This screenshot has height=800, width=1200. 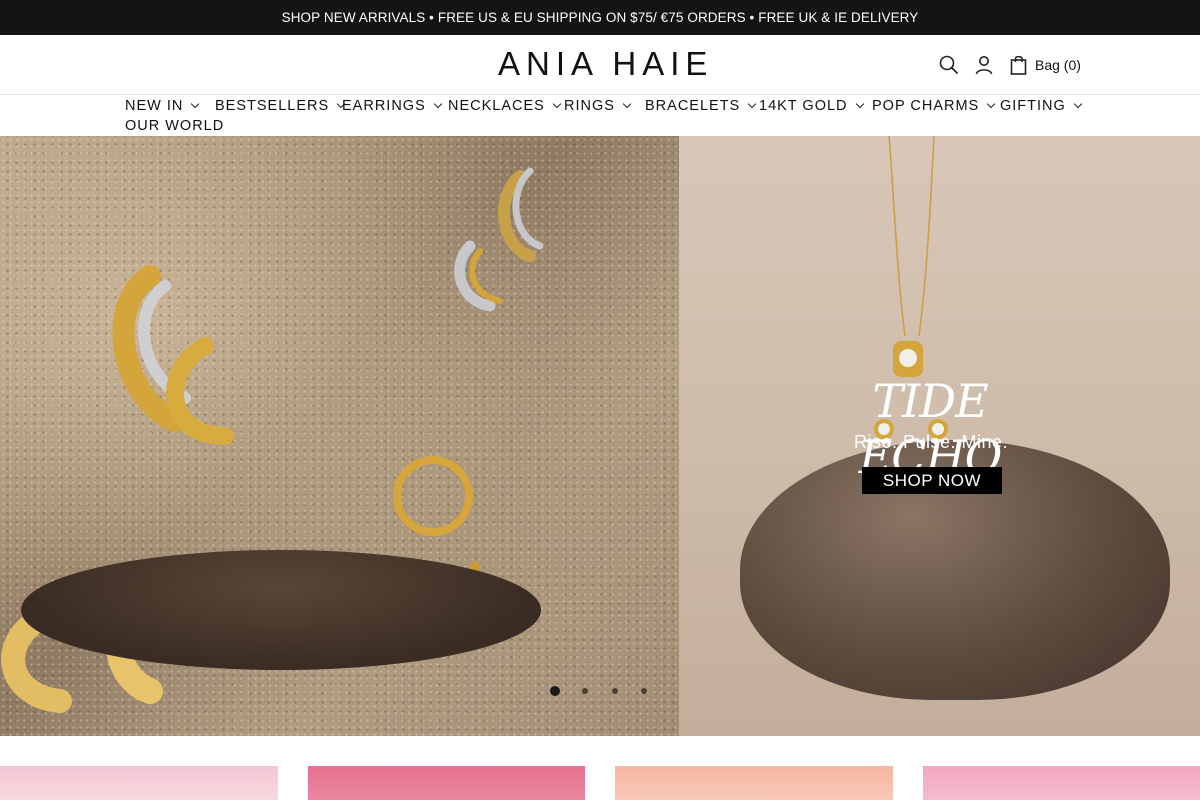 What do you see at coordinates (926, 106) in the screenshot?
I see `nav-item-label: POP CHARMS` at bounding box center [926, 106].